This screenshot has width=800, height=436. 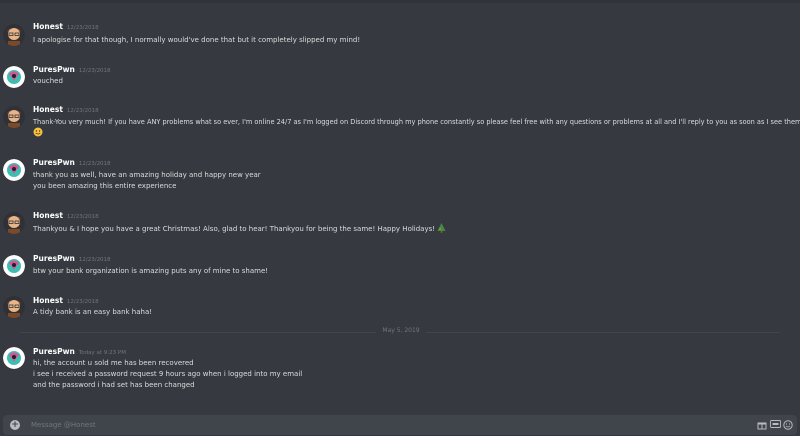 I want to click on message-text: vouched, so click(x=48, y=81).